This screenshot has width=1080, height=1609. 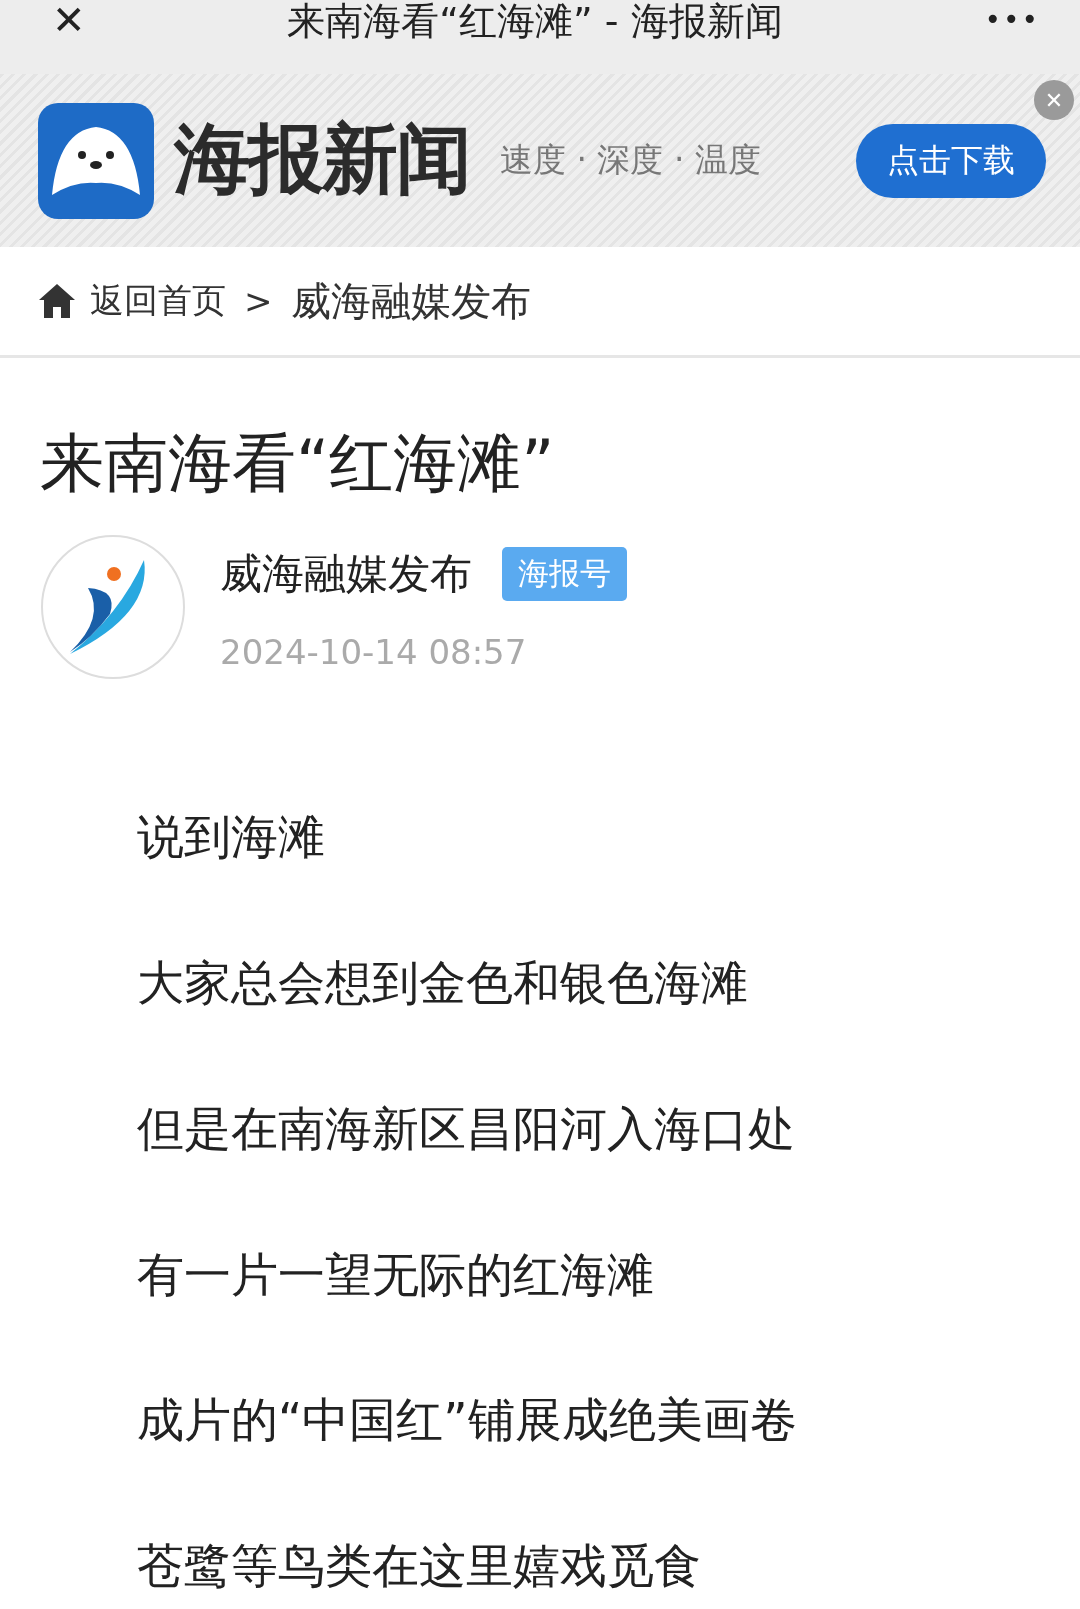 What do you see at coordinates (467, 1420) in the screenshot?
I see `article-paragraph: 成片的“中国红”铺展成绝美画卷` at bounding box center [467, 1420].